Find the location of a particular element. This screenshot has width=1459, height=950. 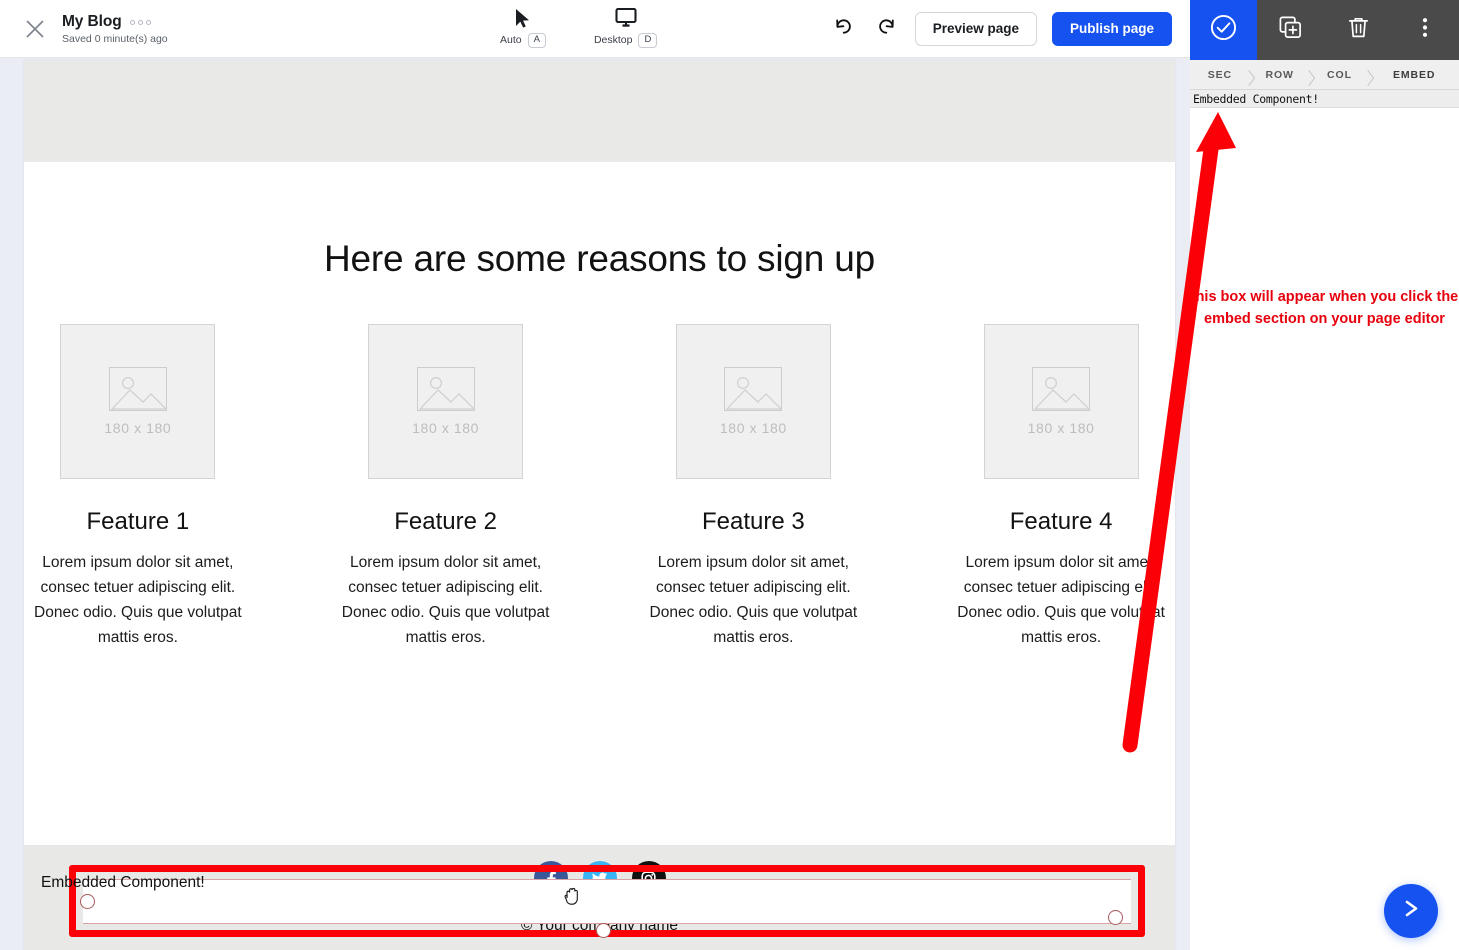

preview-page-button: Preview page is located at coordinates (975, 29).